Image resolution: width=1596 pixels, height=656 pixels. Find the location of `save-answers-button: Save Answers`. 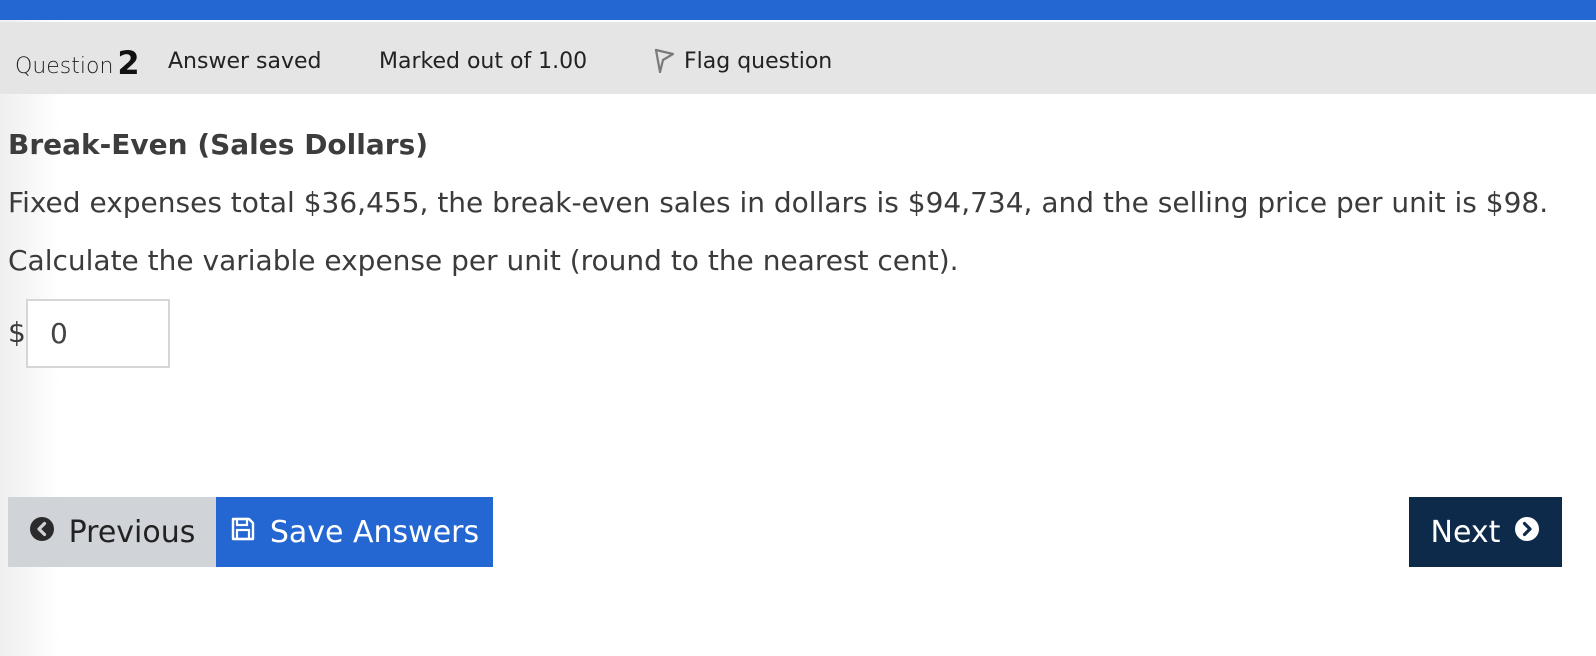

save-answers-button: Save Answers is located at coordinates (354, 532).